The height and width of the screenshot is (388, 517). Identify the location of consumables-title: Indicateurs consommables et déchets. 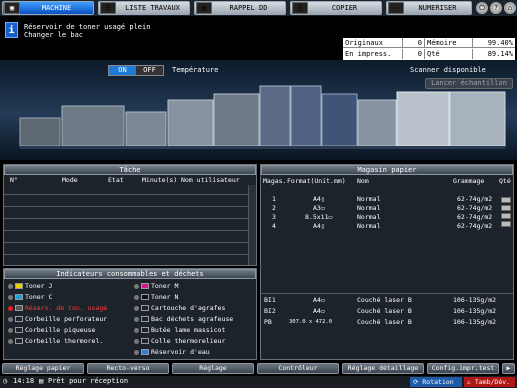
(130, 274).